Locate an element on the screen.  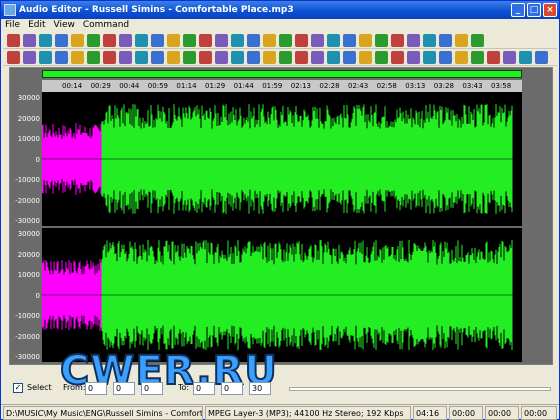
maximize-button: □ is located at coordinates (534, 10).